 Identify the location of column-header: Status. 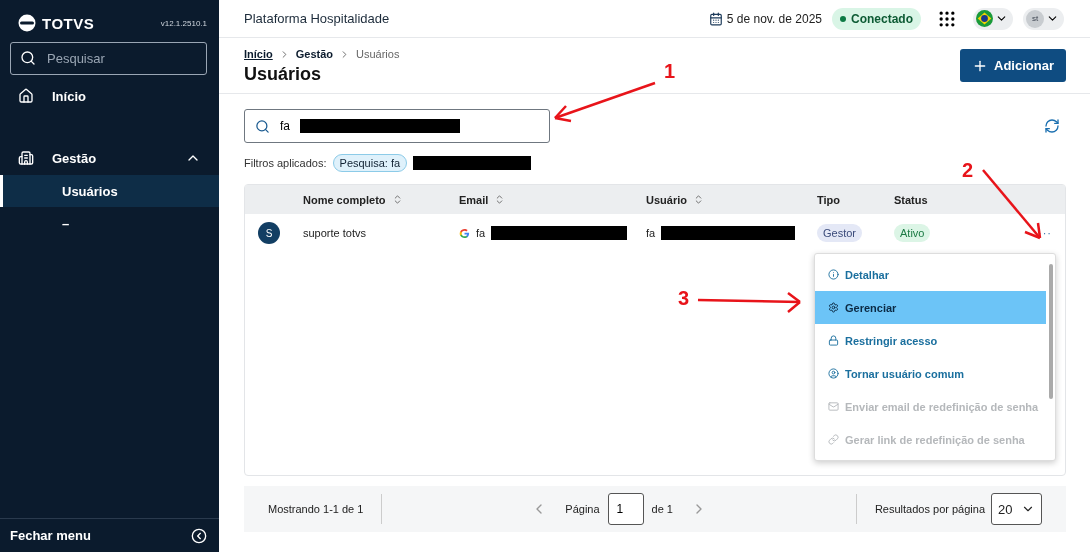
(911, 199).